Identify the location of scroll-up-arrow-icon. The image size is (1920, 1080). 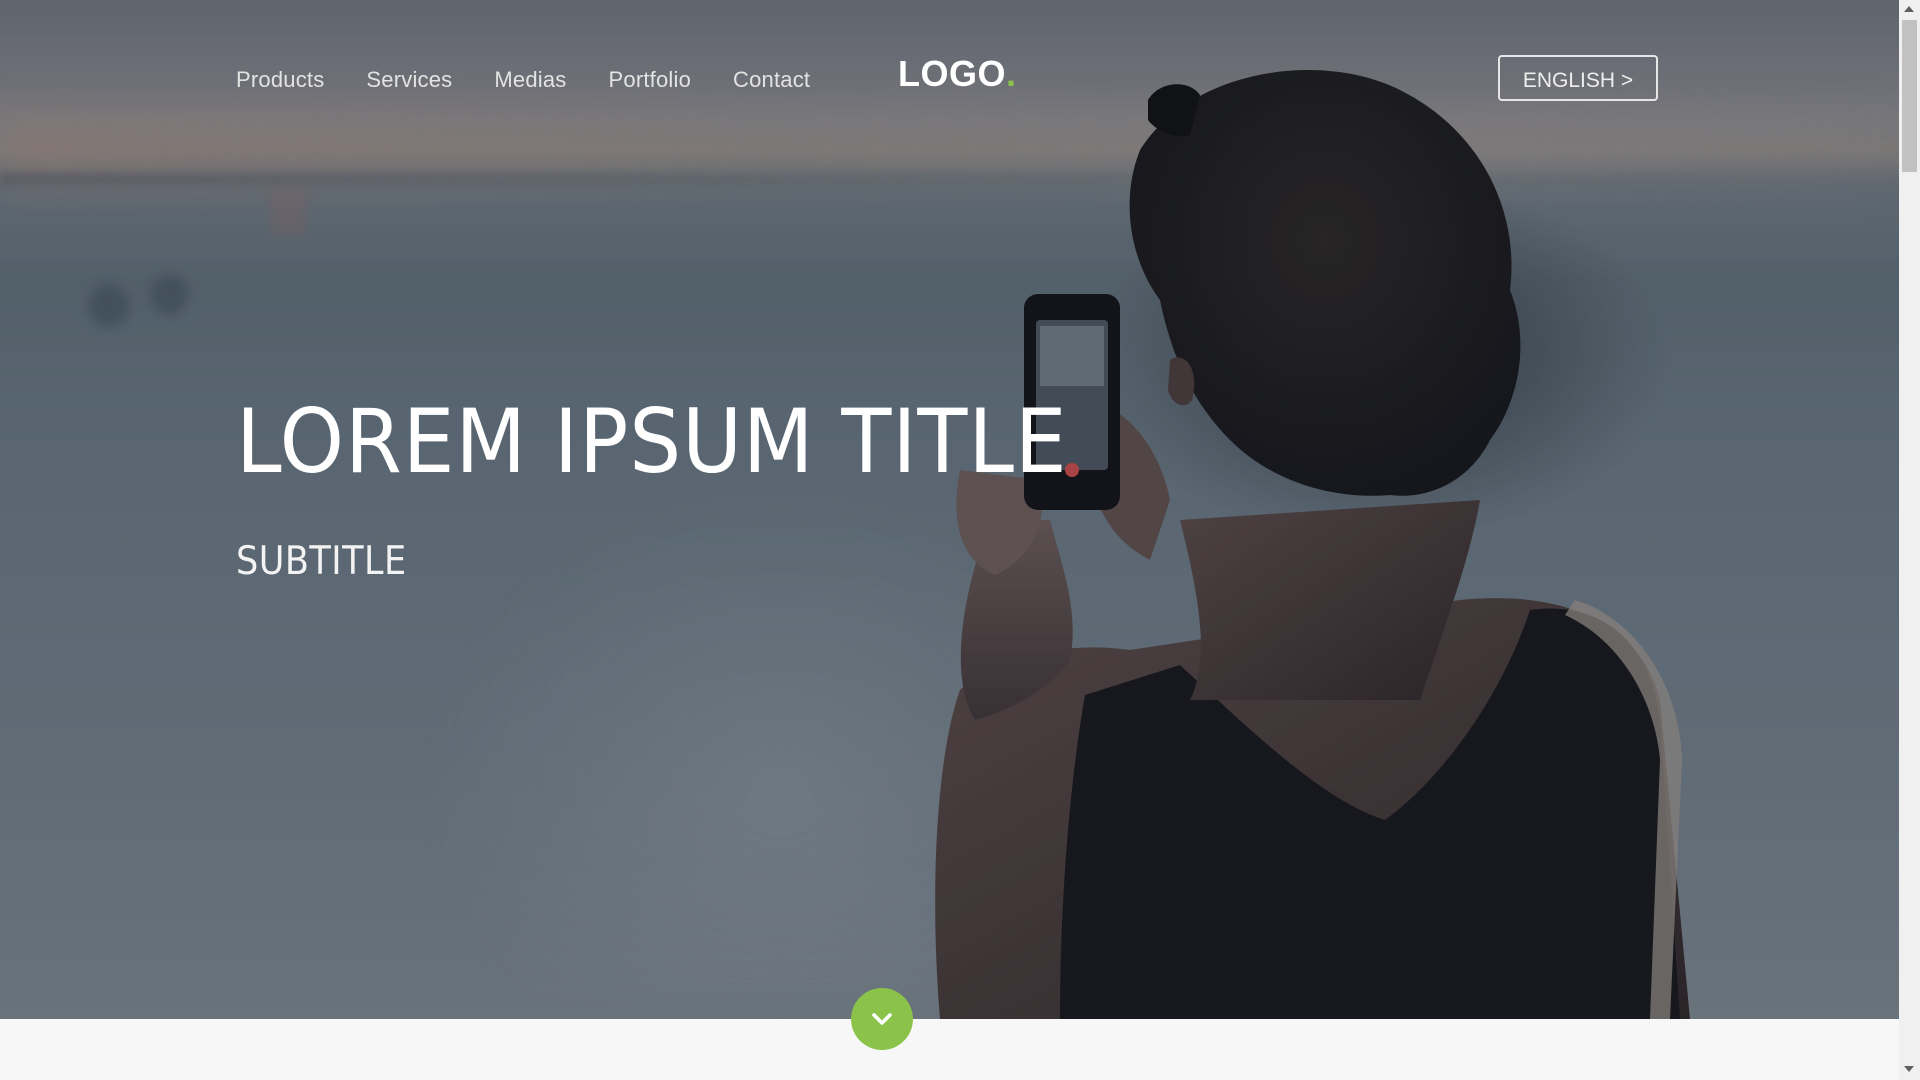
(1909, 9).